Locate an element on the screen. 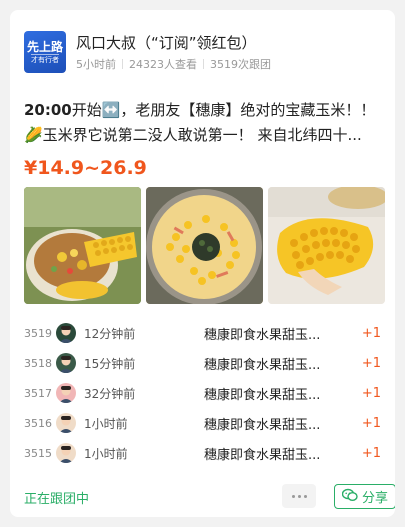 The image size is (405, 527). follow-time: 12分钟前 is located at coordinates (110, 333).